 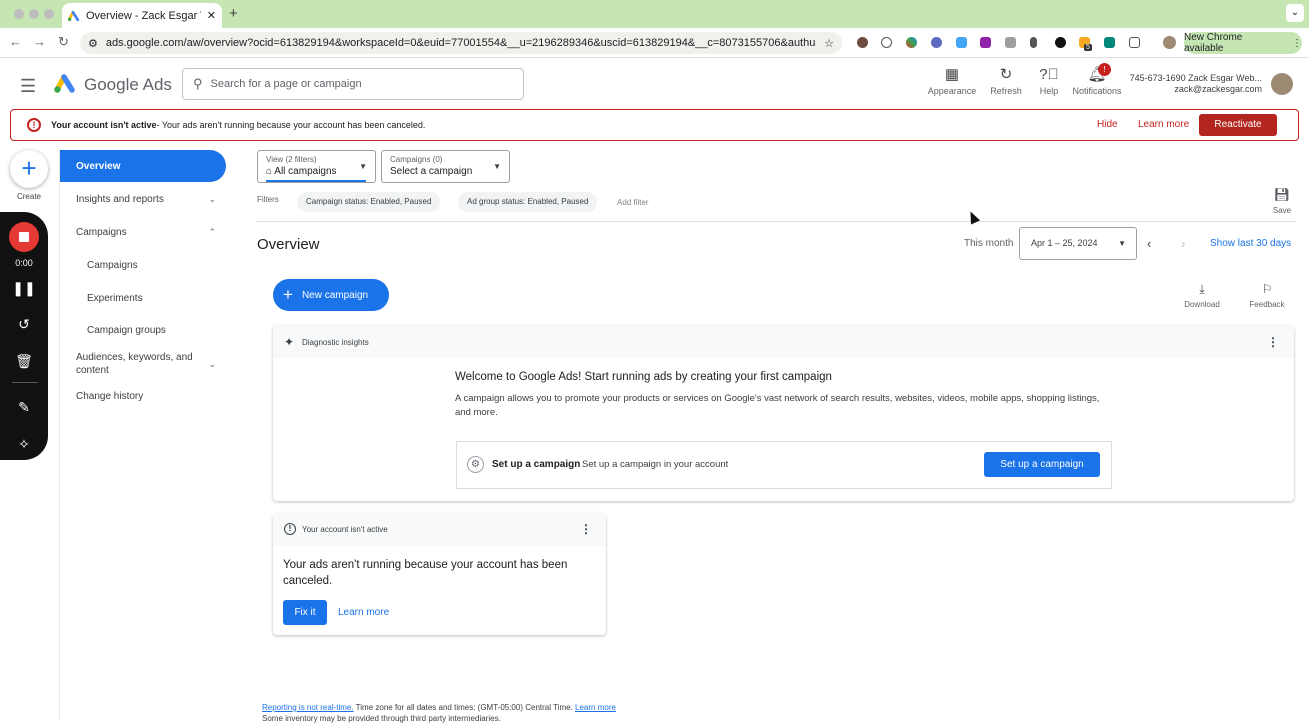 I want to click on pause-icon: ❚❚, so click(x=24, y=288).